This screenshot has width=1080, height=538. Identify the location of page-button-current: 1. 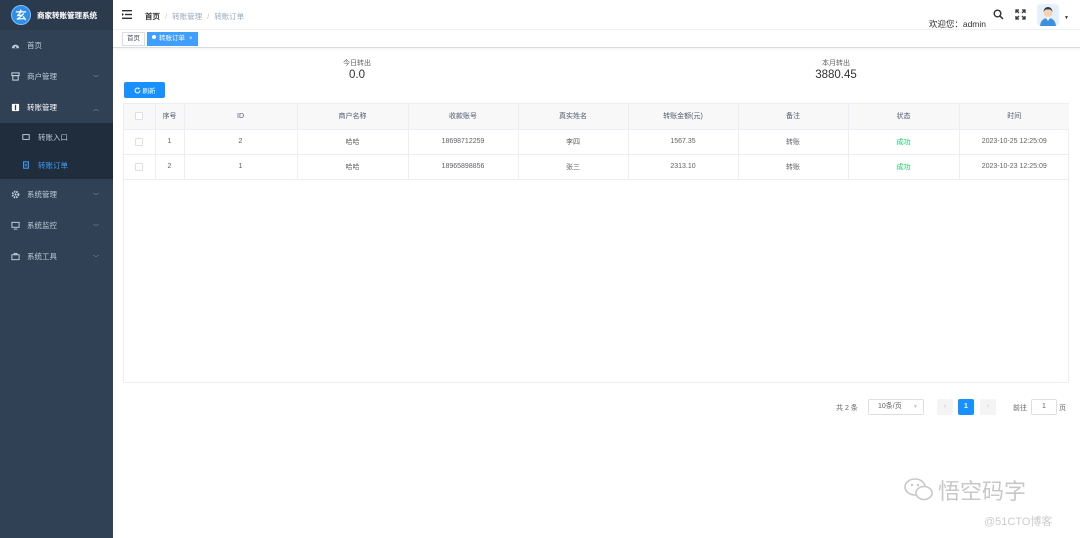
(966, 407).